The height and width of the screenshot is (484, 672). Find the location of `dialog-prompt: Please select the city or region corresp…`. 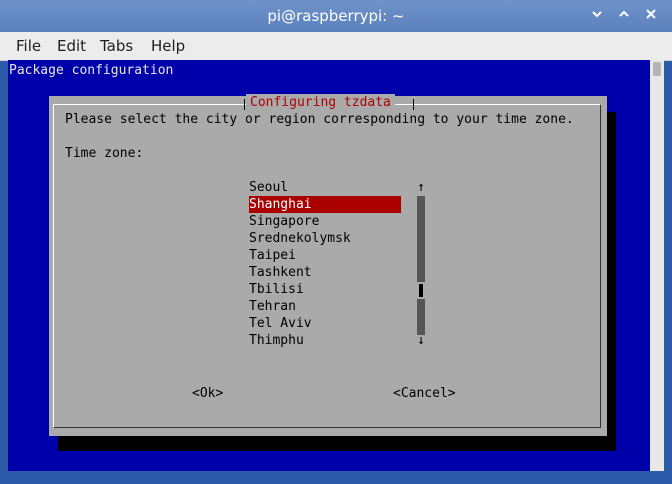

dialog-prompt: Please select the city or region corresp… is located at coordinates (319, 119).